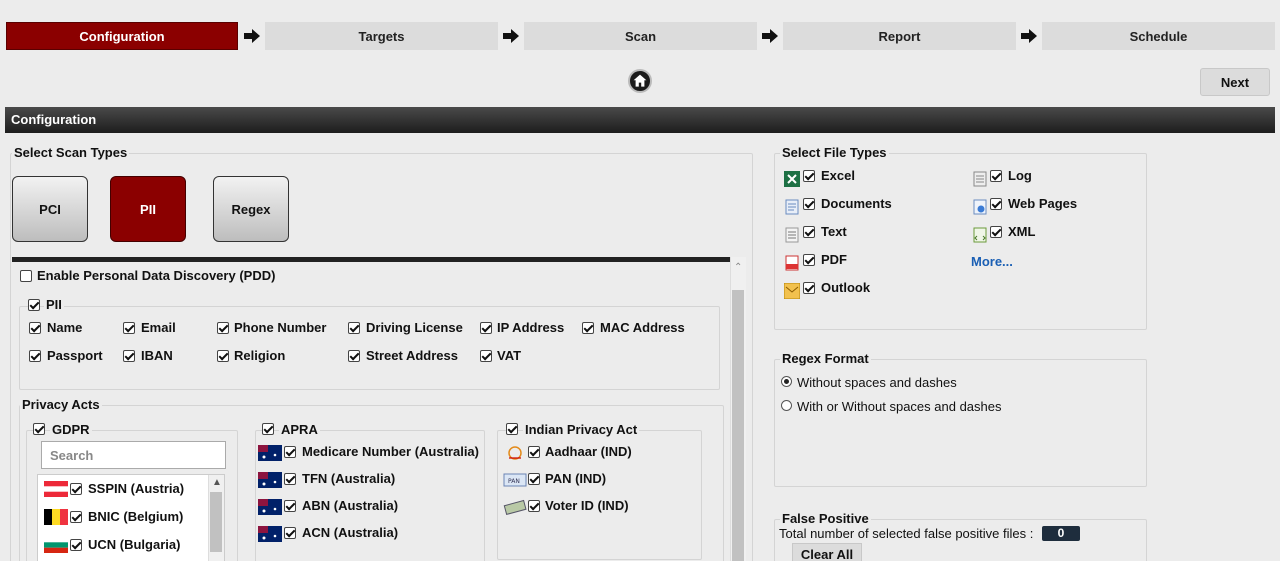 This screenshot has height=561, width=1280. Describe the element at coordinates (129, 328) in the screenshot. I see `pii-email-checkbox` at that location.